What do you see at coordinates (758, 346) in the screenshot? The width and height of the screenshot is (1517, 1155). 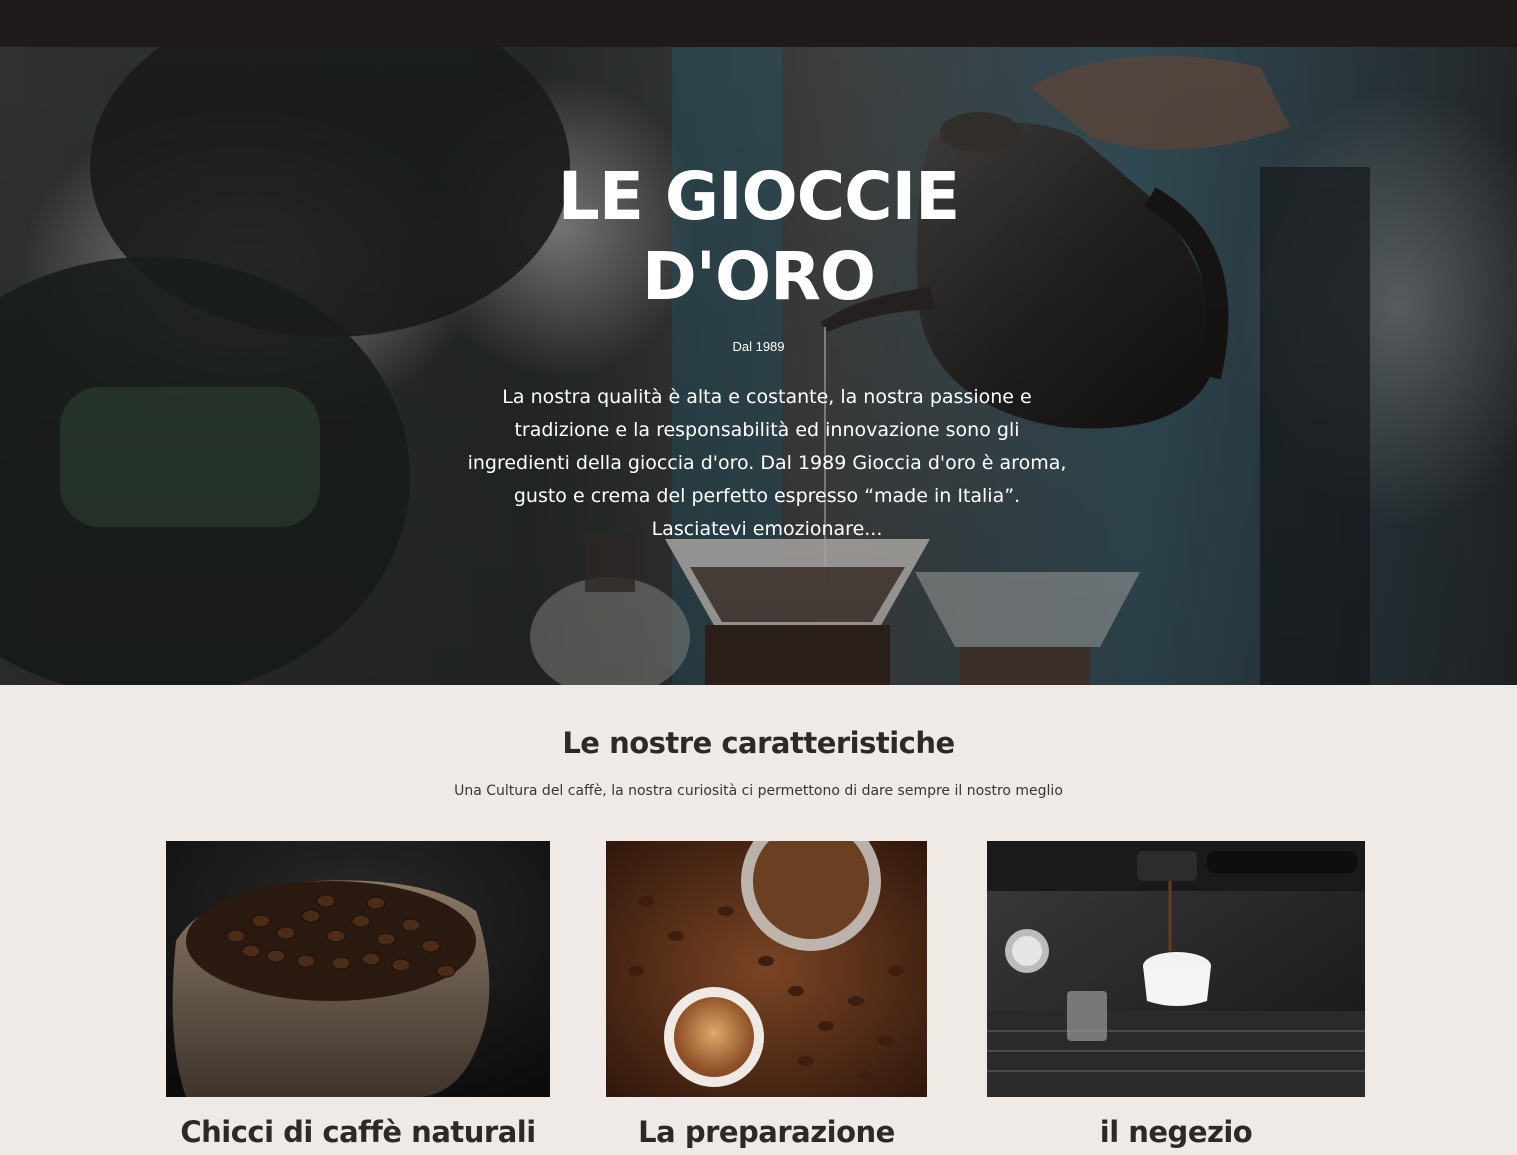 I see `hero-since-label: Dal 1989` at bounding box center [758, 346].